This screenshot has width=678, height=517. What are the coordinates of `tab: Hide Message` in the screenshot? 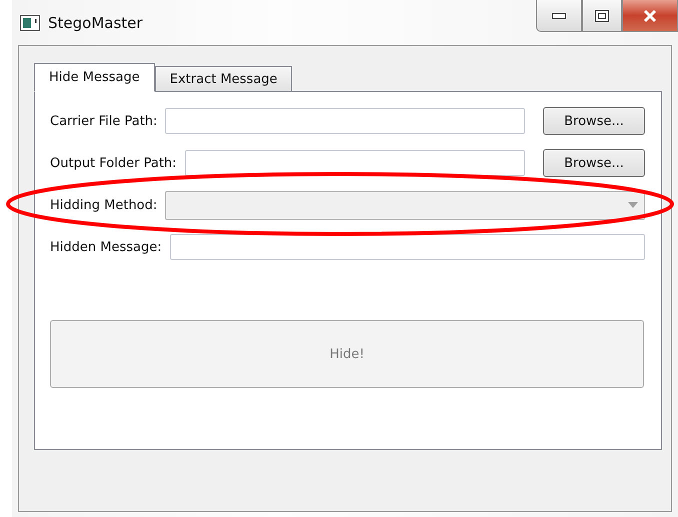 It's located at (94, 77).